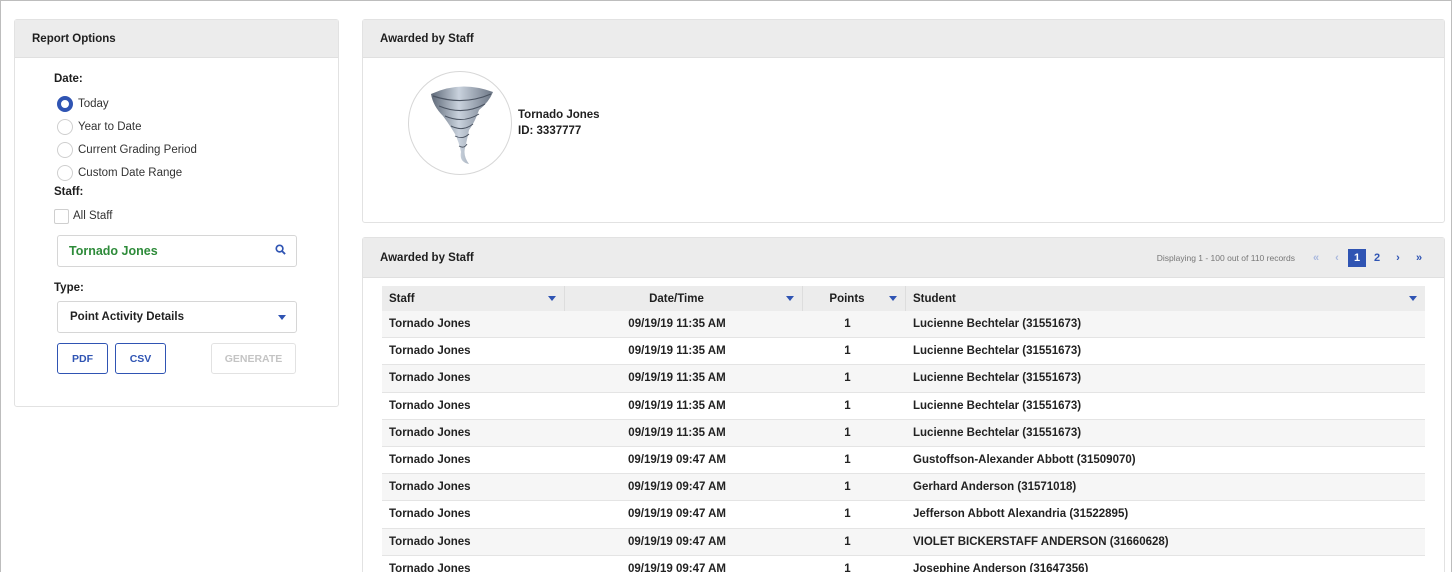 This screenshot has height=572, width=1452. I want to click on profile-id: ID: 3337777, so click(550, 131).